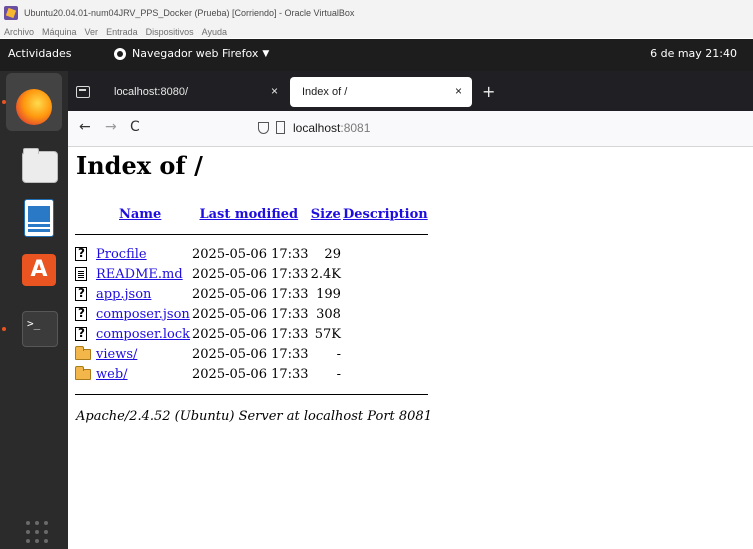 The image size is (753, 549). Describe the element at coordinates (263, 128) in the screenshot. I see `tracking-protection-icon` at that location.